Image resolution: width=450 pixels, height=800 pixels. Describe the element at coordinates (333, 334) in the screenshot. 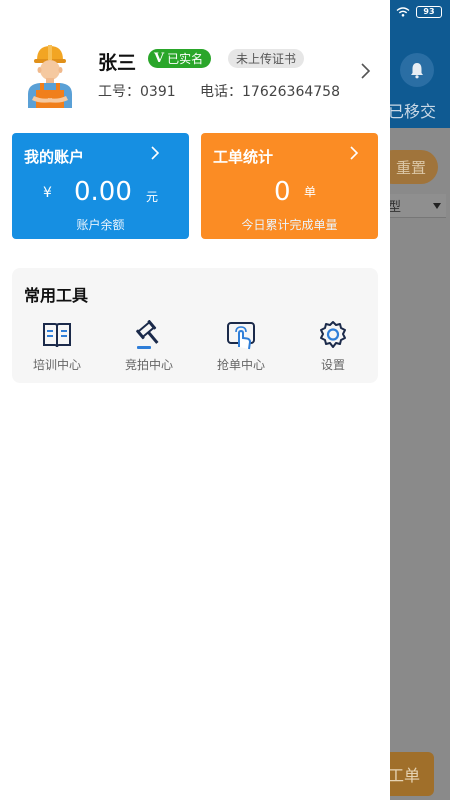

I see `gear-icon` at that location.